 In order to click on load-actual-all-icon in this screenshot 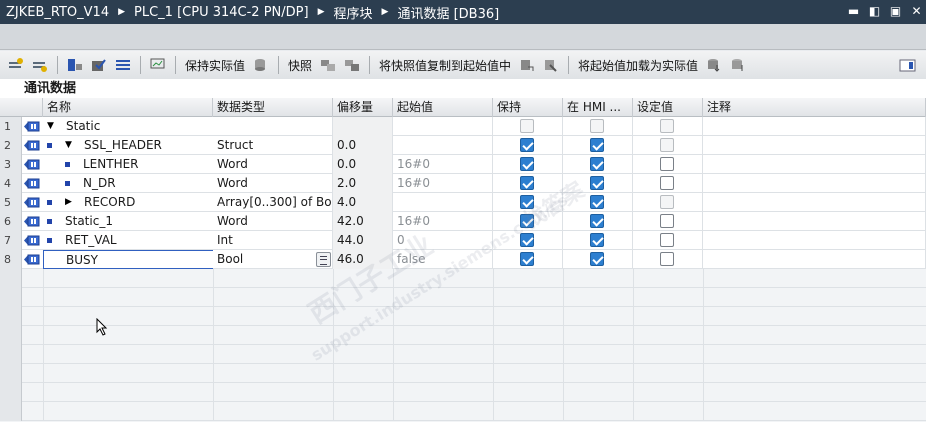, I will do `click(738, 65)`.